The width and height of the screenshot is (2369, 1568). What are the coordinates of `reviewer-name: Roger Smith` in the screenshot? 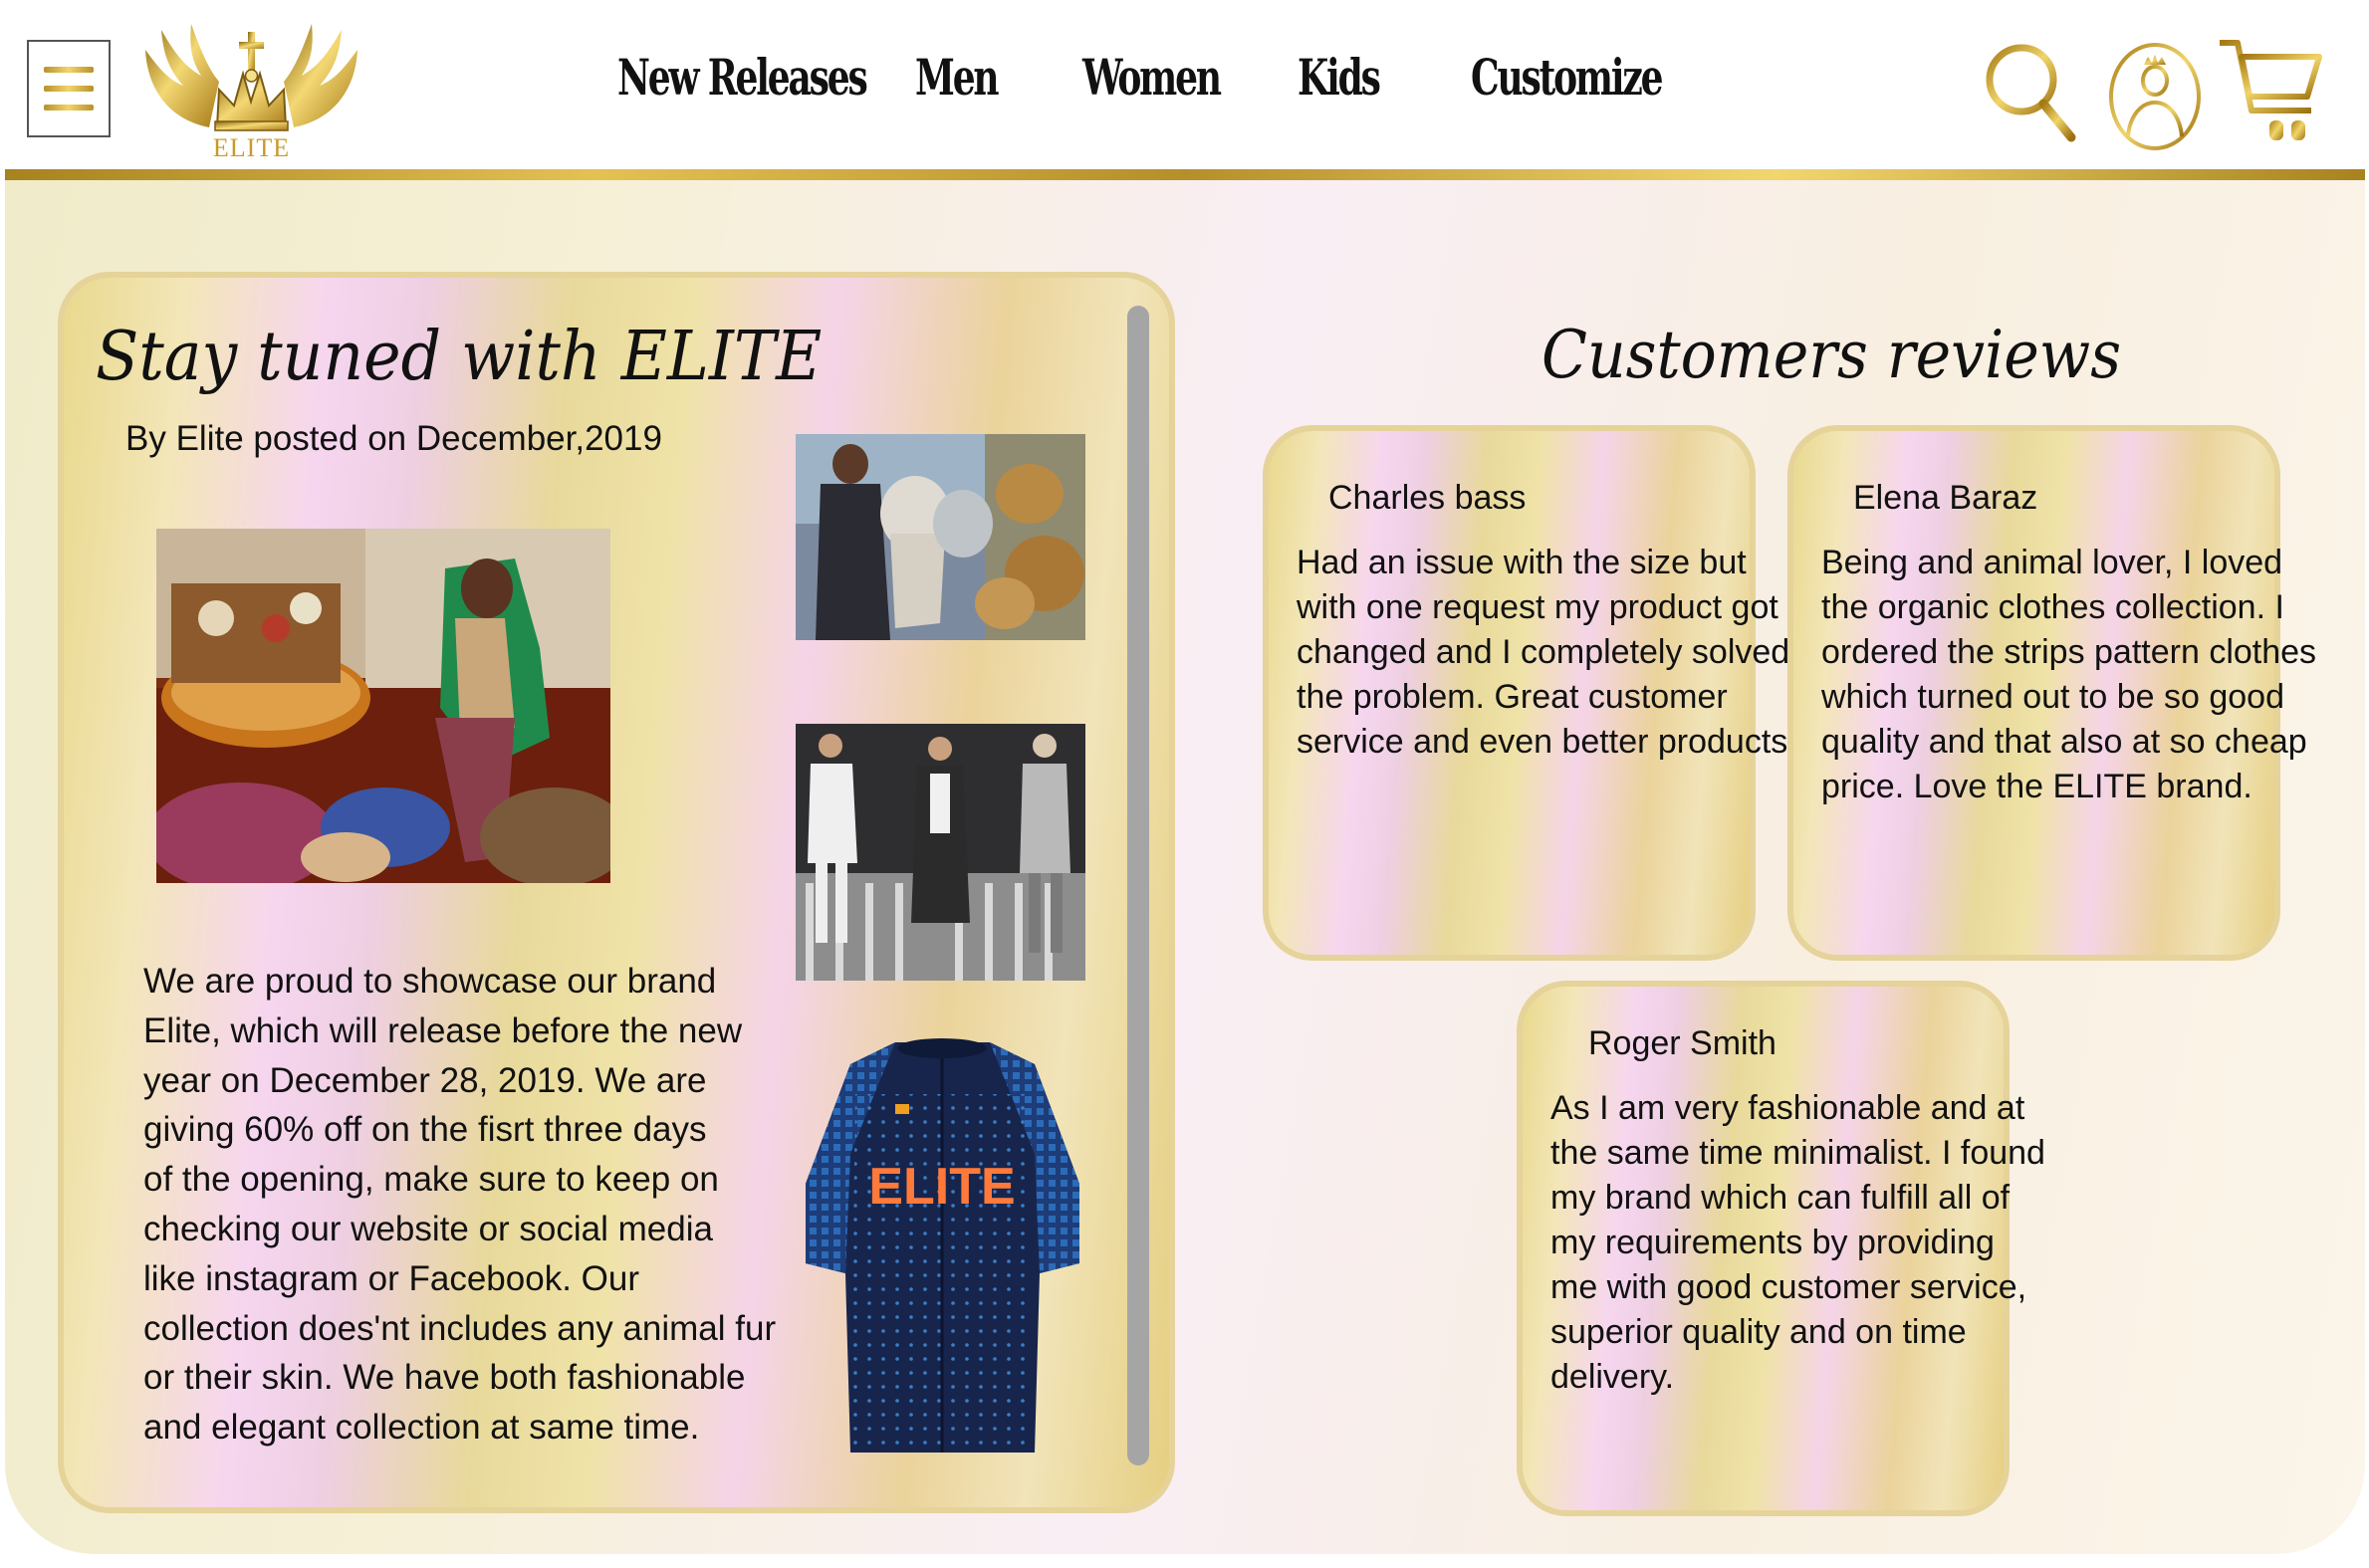 It's located at (1682, 1043).